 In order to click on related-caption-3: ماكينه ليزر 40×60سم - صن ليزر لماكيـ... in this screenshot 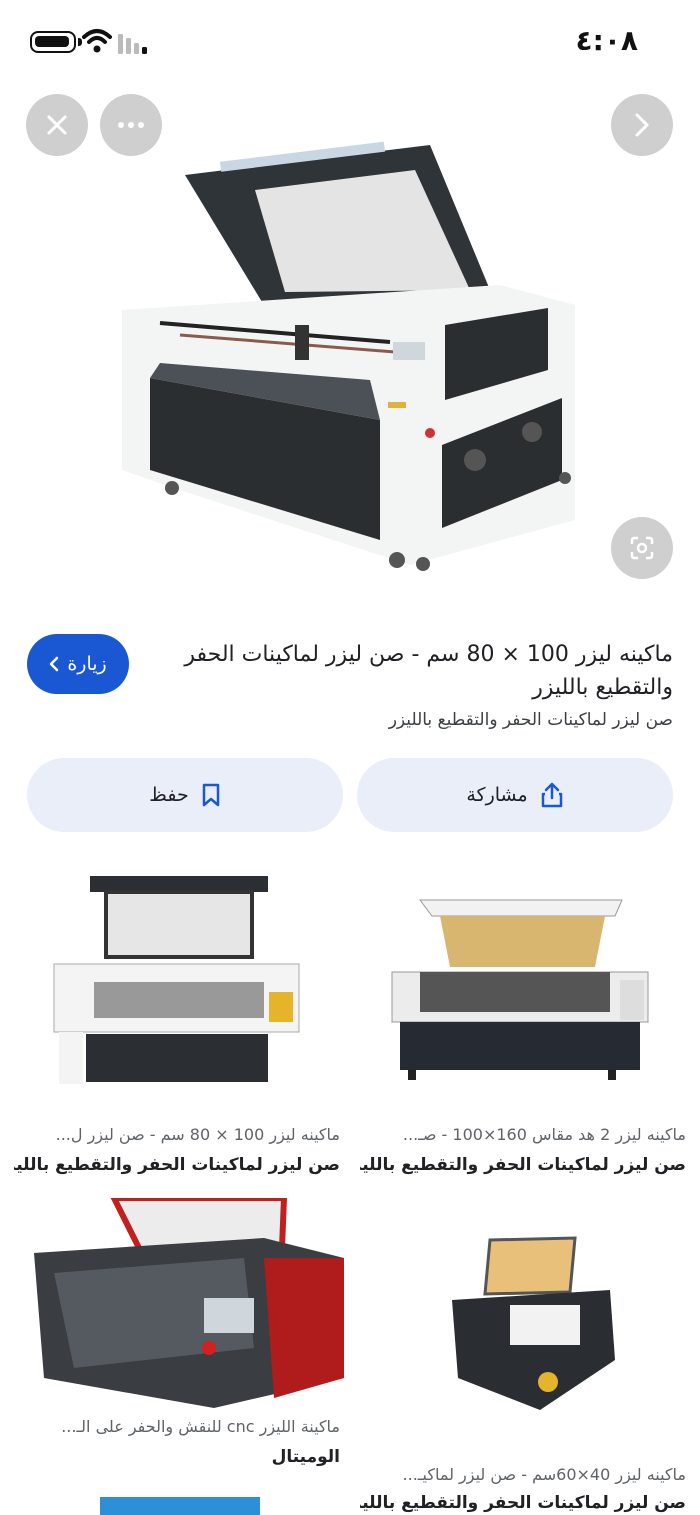, I will do `click(523, 1474)`.